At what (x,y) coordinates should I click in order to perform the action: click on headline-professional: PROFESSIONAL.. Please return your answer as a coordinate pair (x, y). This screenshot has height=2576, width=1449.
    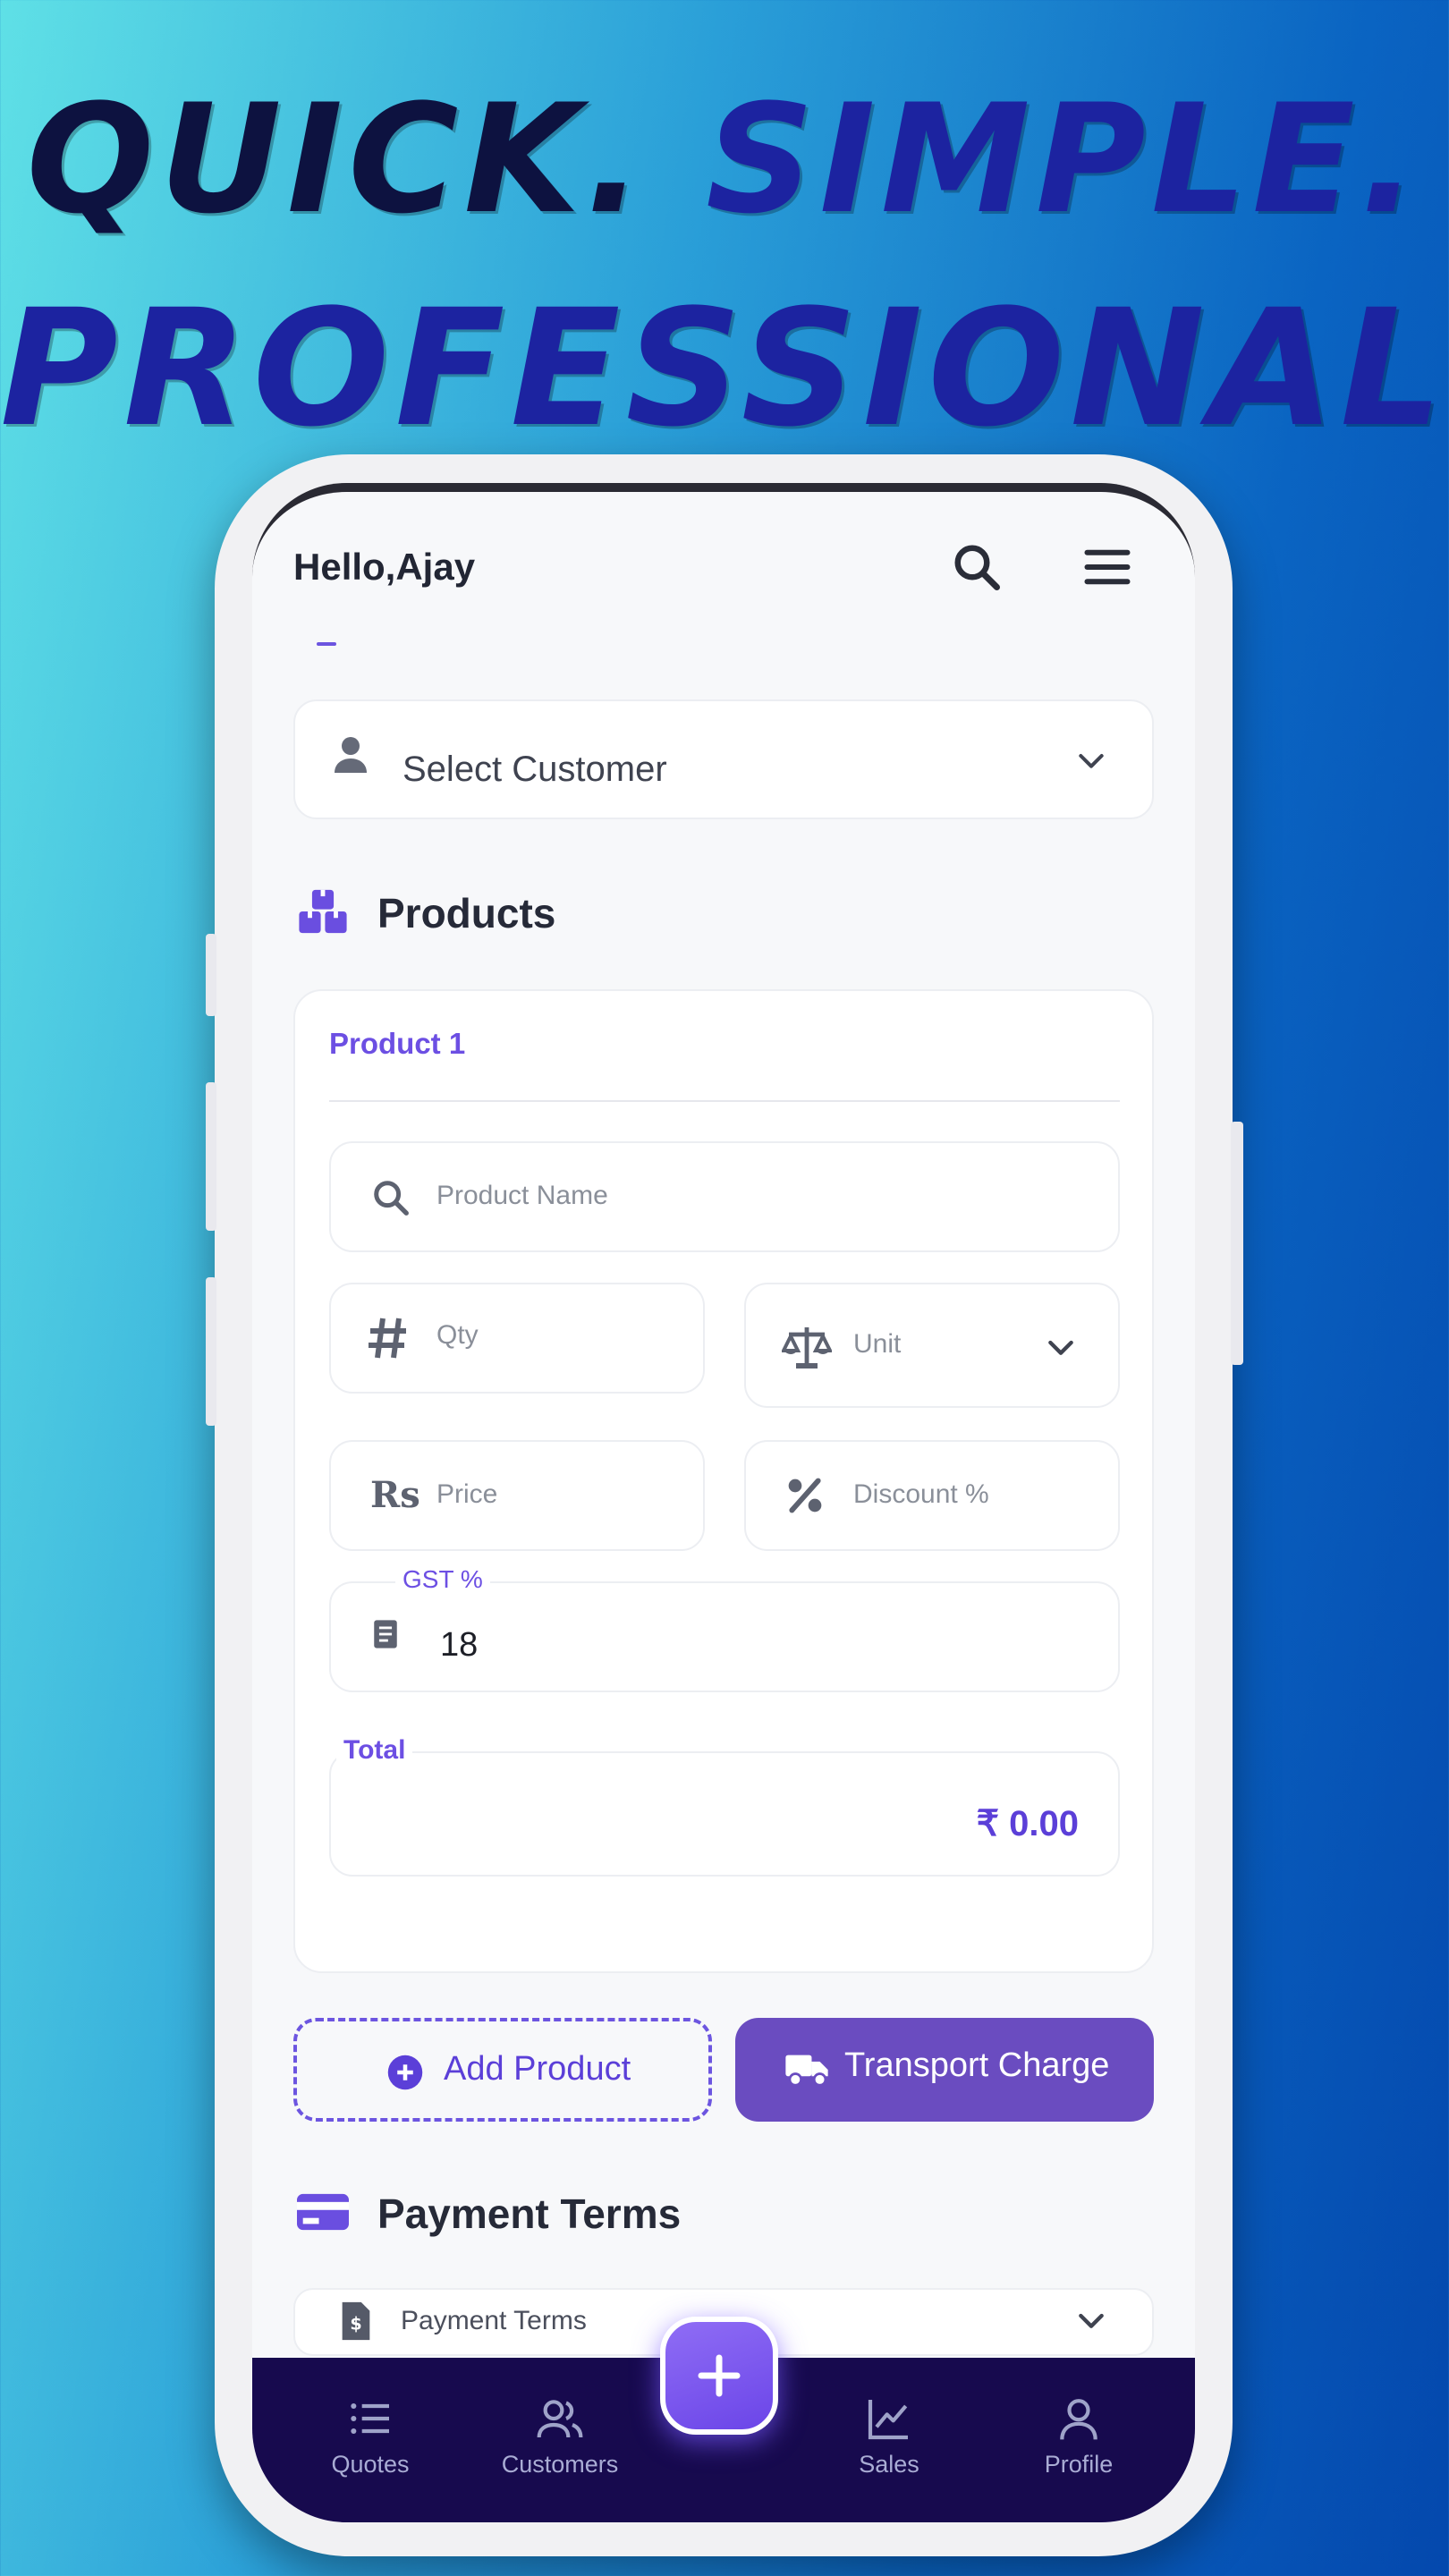
    Looking at the image, I should click on (724, 368).